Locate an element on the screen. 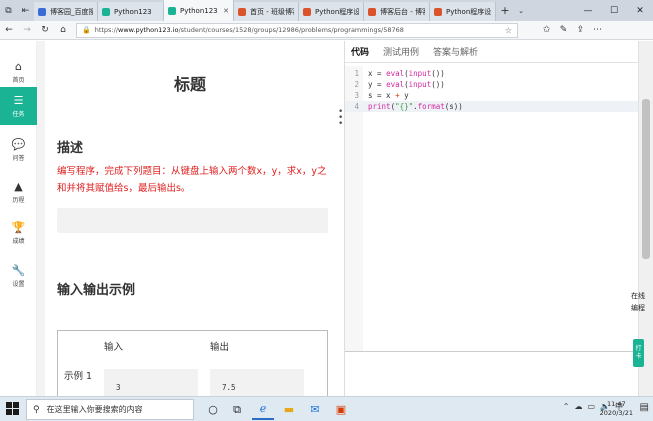  wrench-icon: 🔧 is located at coordinates (18, 270).